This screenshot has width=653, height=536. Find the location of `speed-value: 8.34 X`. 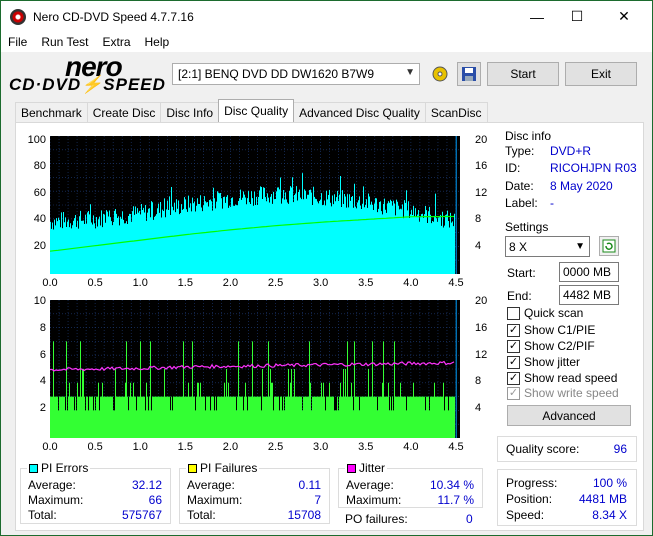

speed-value: 8.34 X is located at coordinates (609, 515).